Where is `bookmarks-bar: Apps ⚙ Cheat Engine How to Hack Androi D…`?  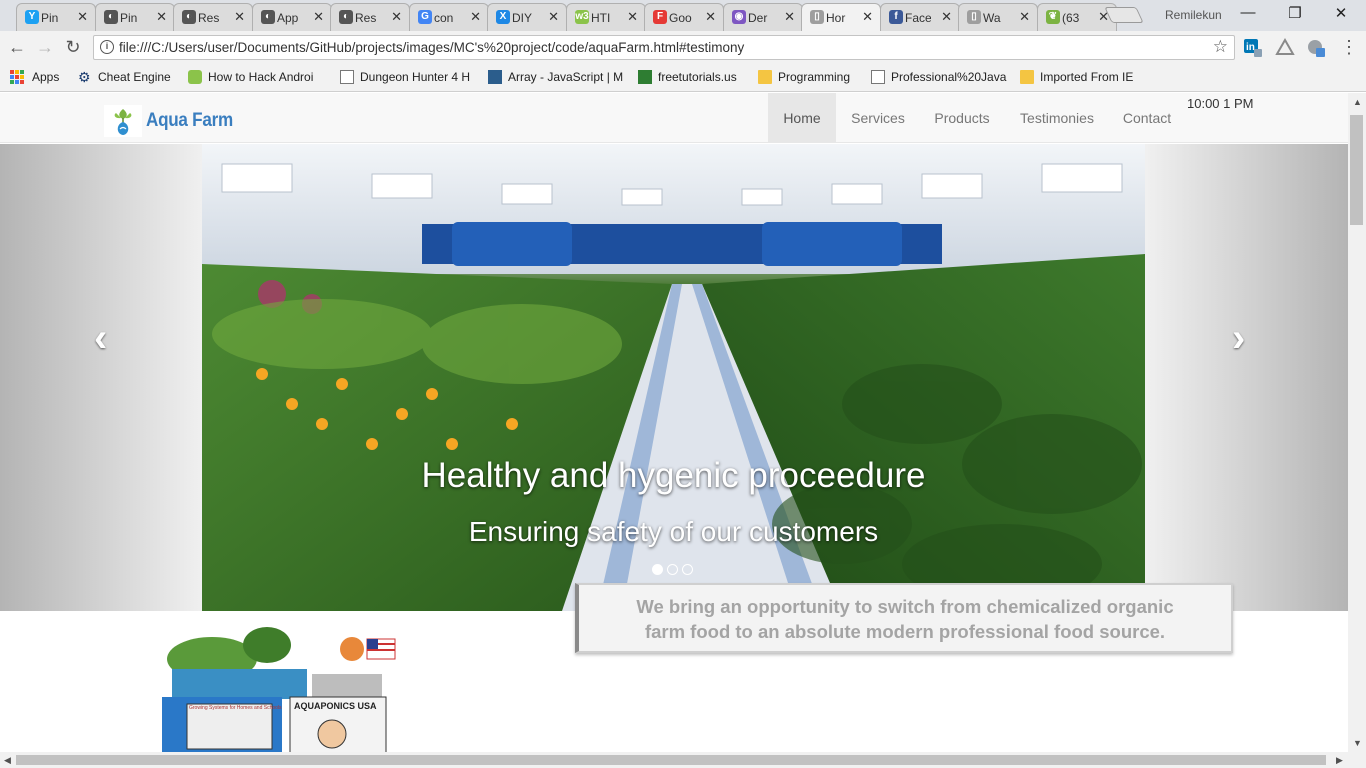
bookmarks-bar: Apps ⚙ Cheat Engine How to Hack Androi D… is located at coordinates (683, 78).